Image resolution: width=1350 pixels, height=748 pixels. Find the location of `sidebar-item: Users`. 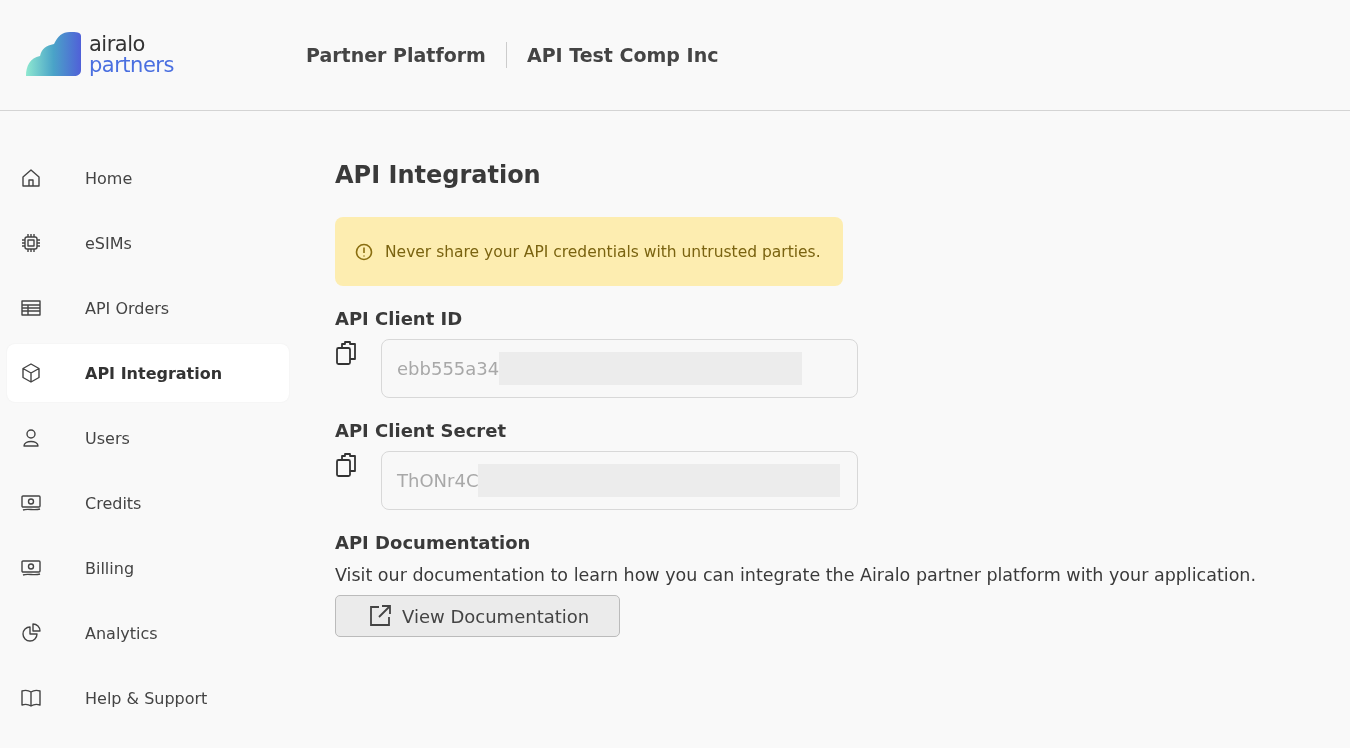

sidebar-item: Users is located at coordinates (148, 438).